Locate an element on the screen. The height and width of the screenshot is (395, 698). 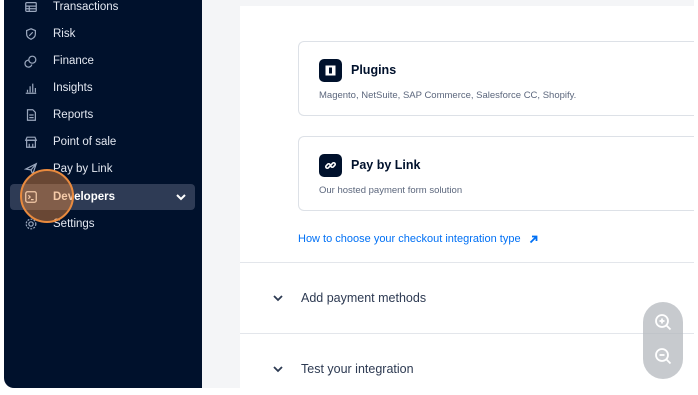
plugin-icon is located at coordinates (330, 70).